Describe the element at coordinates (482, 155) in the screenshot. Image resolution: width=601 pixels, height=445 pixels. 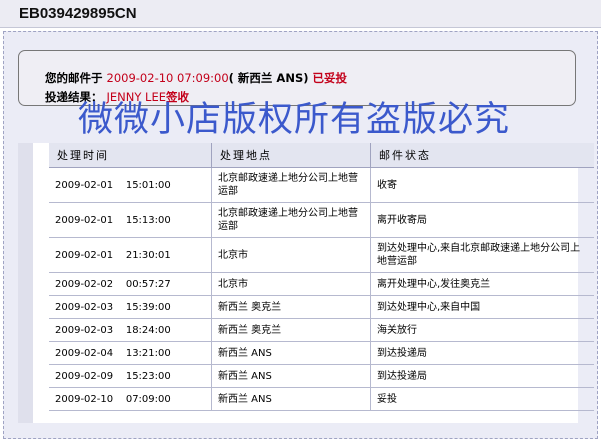
I see `column-header-status: 邮件状态` at that location.